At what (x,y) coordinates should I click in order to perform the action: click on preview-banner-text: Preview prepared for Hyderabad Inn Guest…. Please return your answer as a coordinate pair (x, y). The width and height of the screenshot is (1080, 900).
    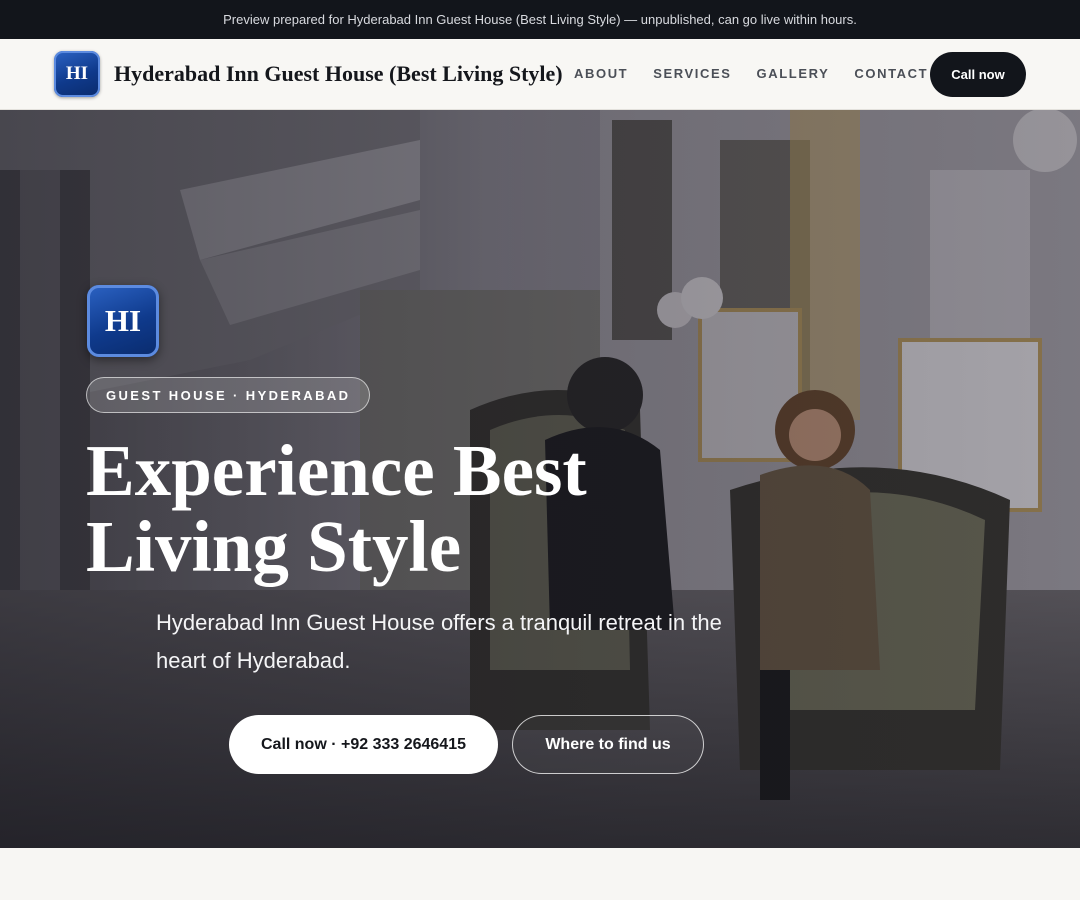
    Looking at the image, I should click on (540, 19).